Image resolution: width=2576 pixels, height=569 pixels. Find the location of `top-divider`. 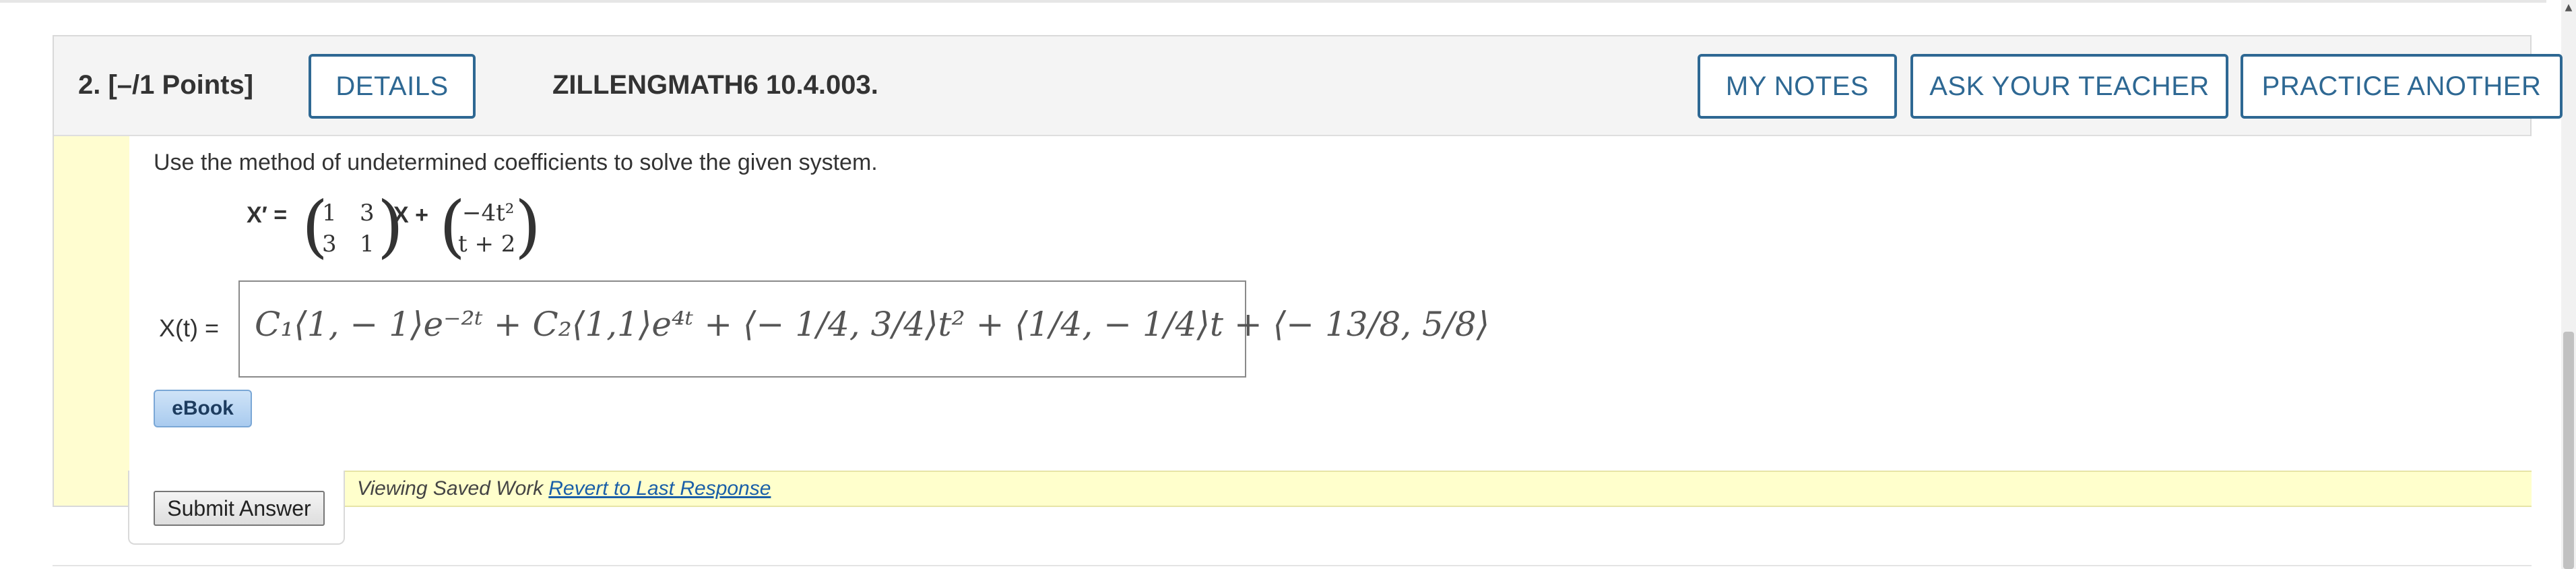

top-divider is located at coordinates (1273, 1).